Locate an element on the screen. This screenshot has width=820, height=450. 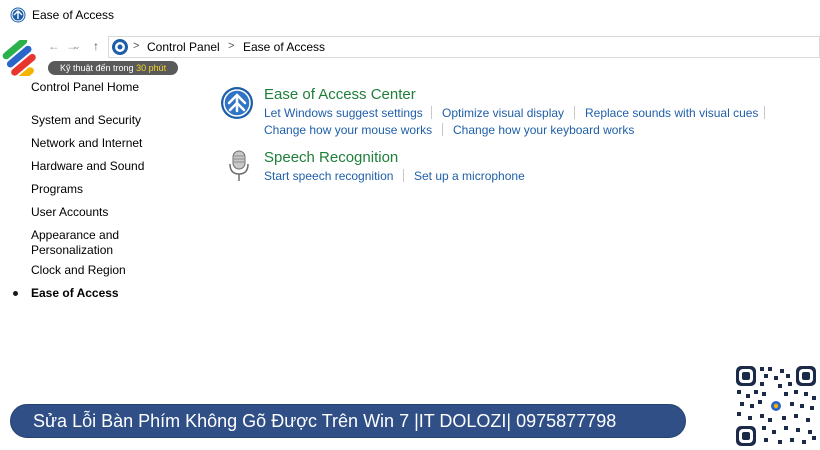
speech-recognition-title: Speech Recognition is located at coordinates (331, 157).